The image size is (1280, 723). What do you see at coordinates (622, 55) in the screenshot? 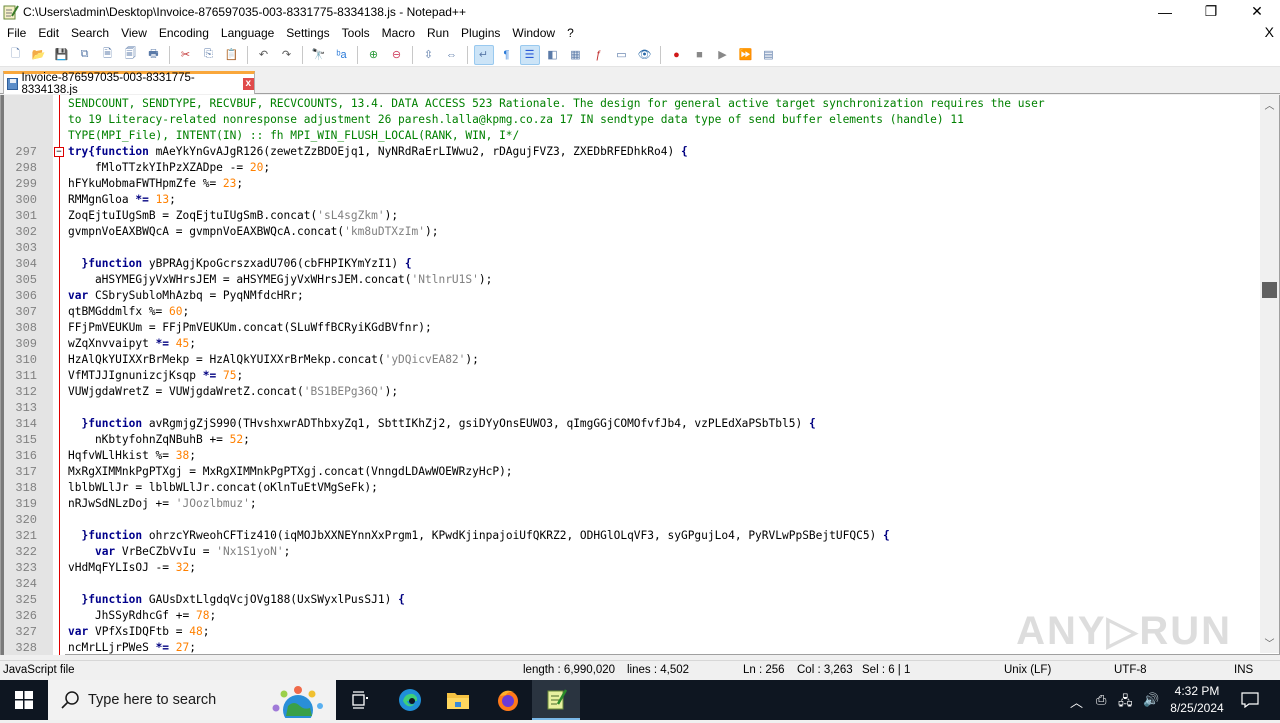
I see `folder-workspace-button: ▭` at bounding box center [622, 55].